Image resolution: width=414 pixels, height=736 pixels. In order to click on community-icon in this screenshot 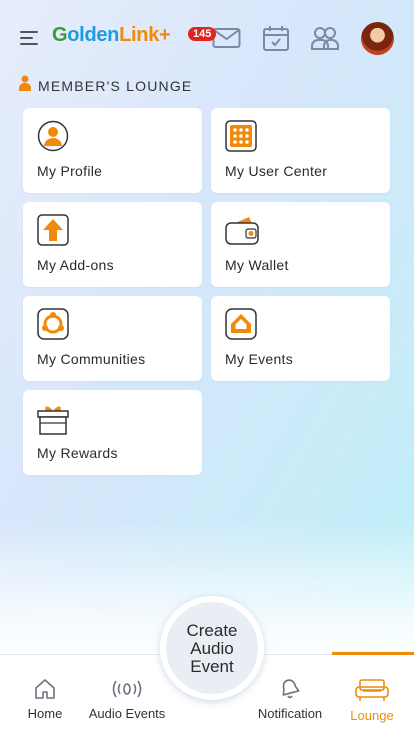, I will do `click(53, 324)`.